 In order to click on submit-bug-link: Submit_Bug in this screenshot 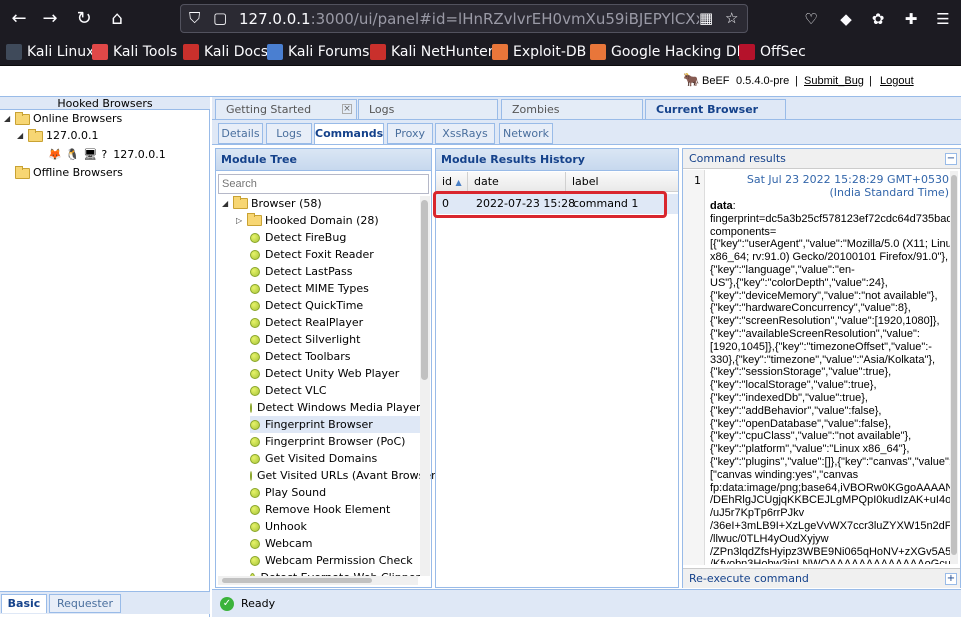, I will do `click(834, 81)`.